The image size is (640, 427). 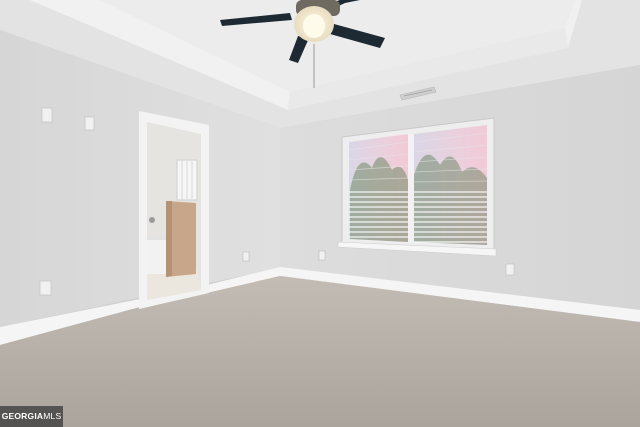 I want to click on bathtub, so click(x=156, y=256).